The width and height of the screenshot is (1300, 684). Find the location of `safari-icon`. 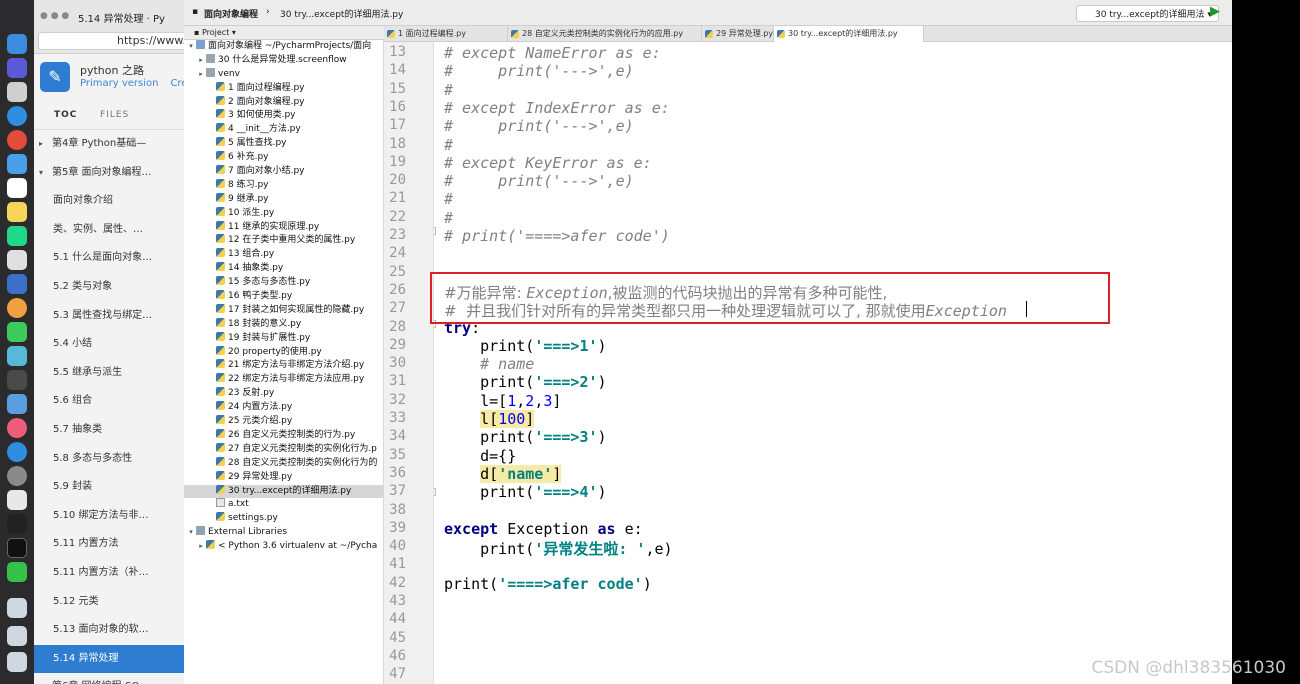

safari-icon is located at coordinates (17, 116).